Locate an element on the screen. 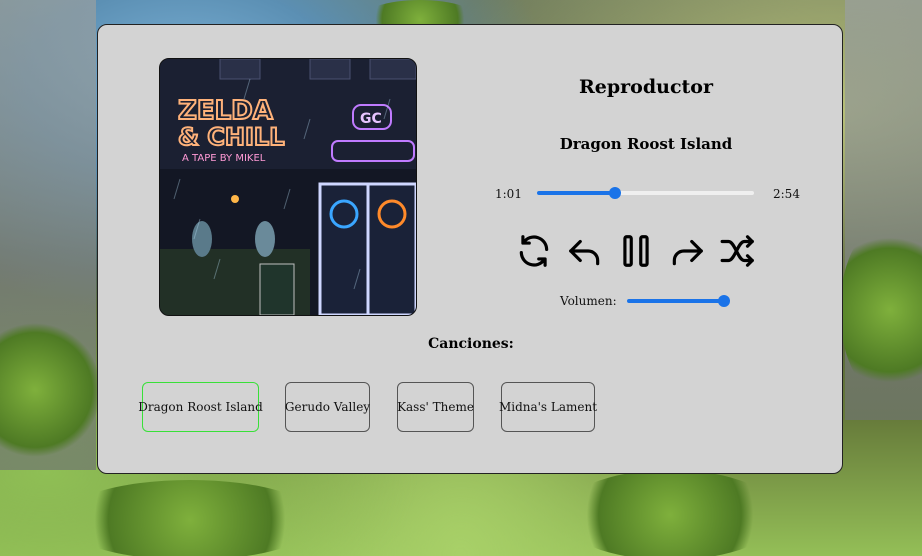  shuffle-icon is located at coordinates (737, 251).